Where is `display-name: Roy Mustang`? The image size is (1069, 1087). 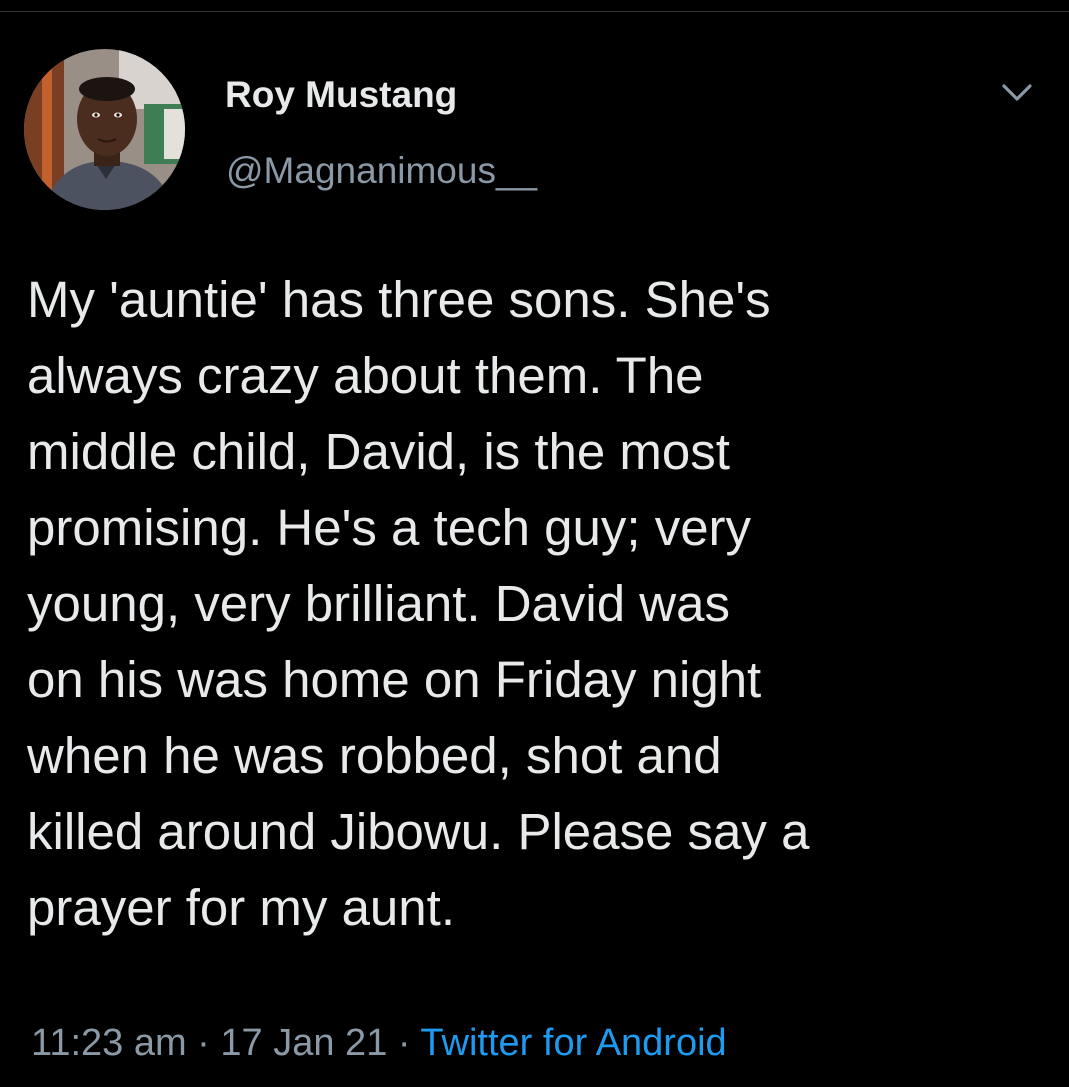
display-name: Roy Mustang is located at coordinates (341, 95).